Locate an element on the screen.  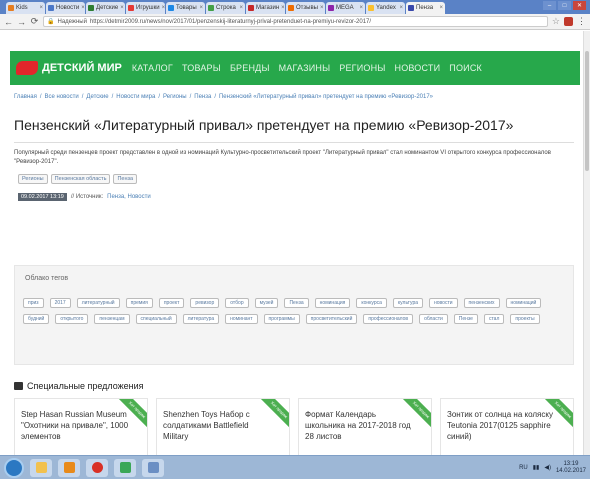
site-logo: ДЕТСКИЙ МИР is located at coordinates (69, 68).